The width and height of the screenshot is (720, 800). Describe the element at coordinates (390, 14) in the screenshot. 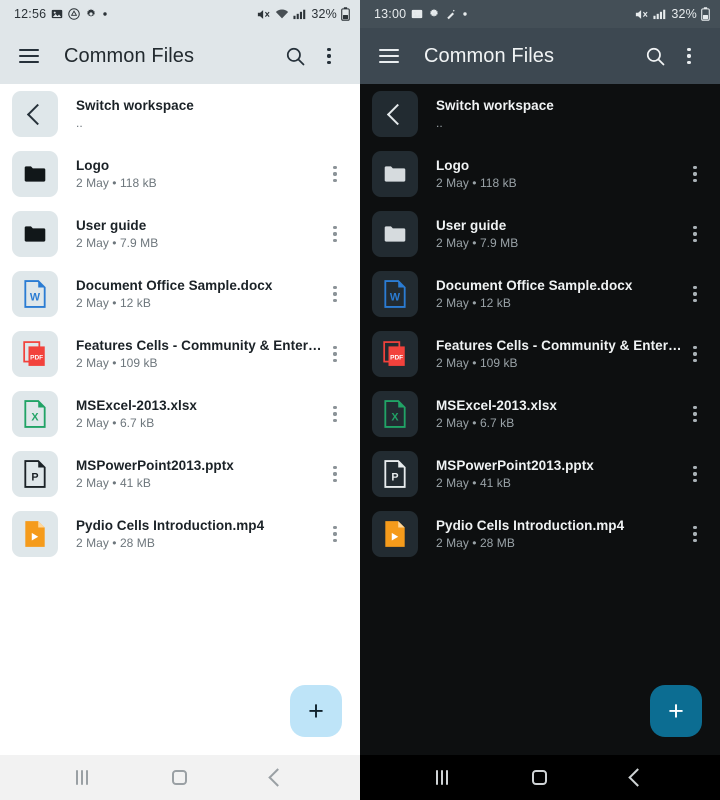

I see `status-time: 13:00` at that location.